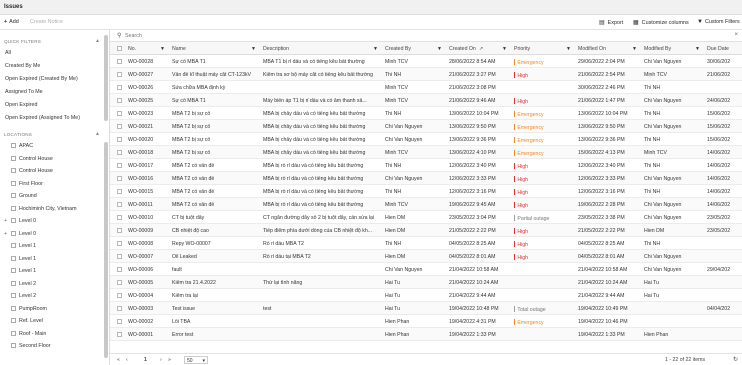  Describe the element at coordinates (27, 346) in the screenshot. I see `location-item: Second Floor` at that location.